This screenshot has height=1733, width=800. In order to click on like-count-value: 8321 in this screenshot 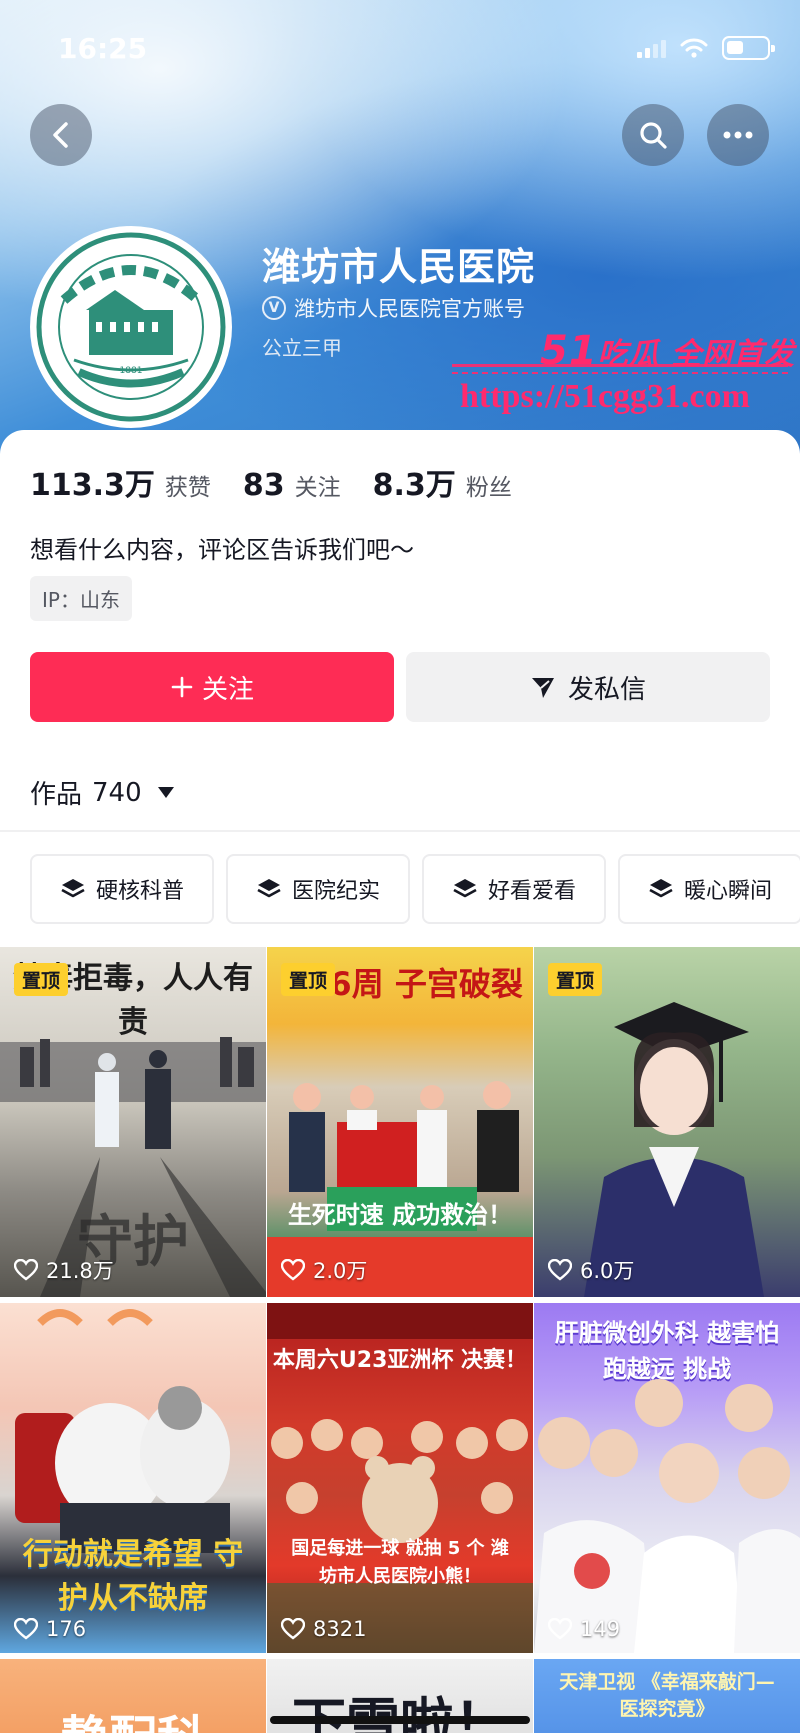, I will do `click(340, 1629)`.